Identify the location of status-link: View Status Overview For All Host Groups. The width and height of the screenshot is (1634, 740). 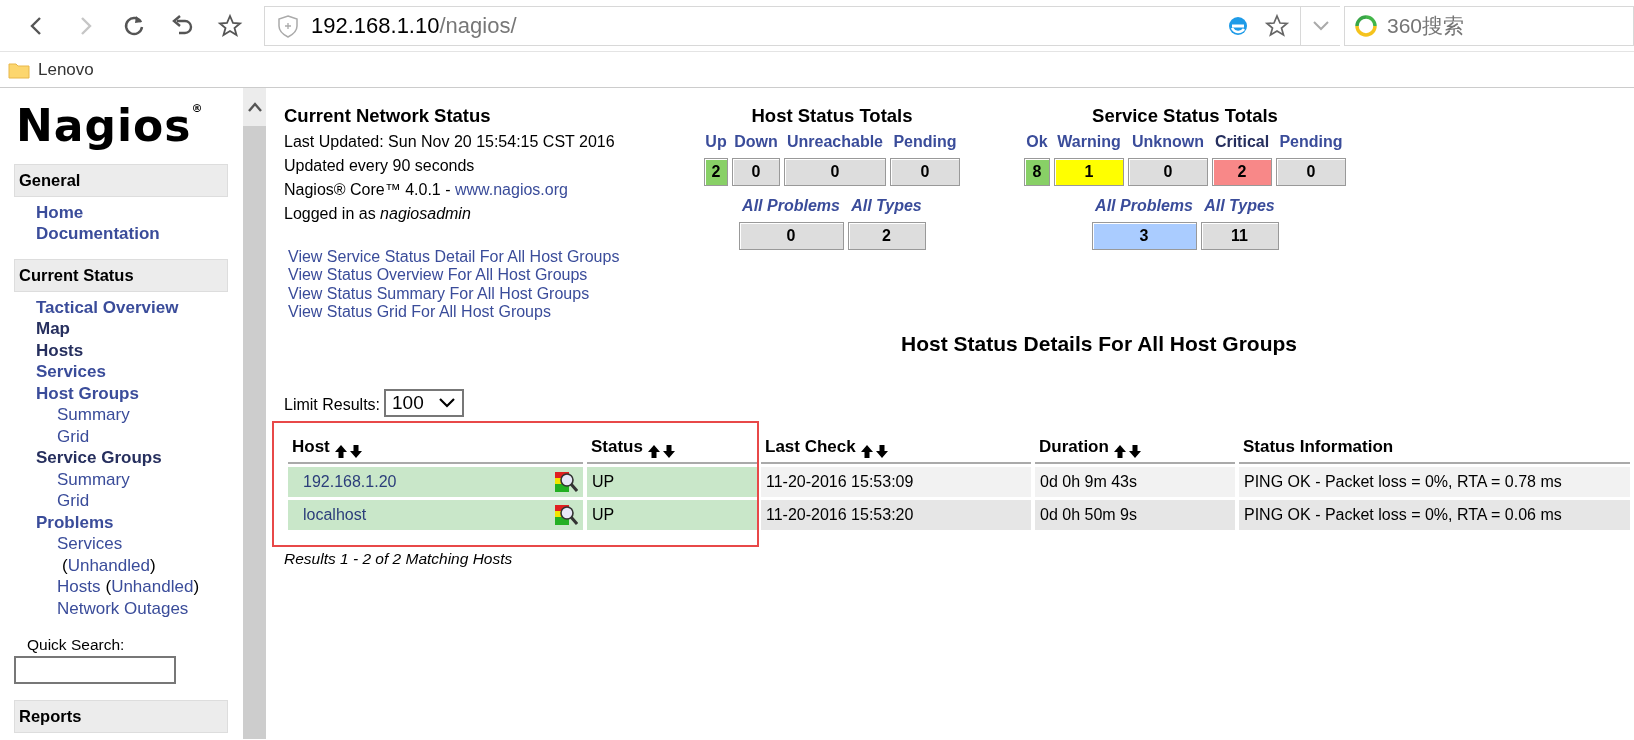
(438, 275).